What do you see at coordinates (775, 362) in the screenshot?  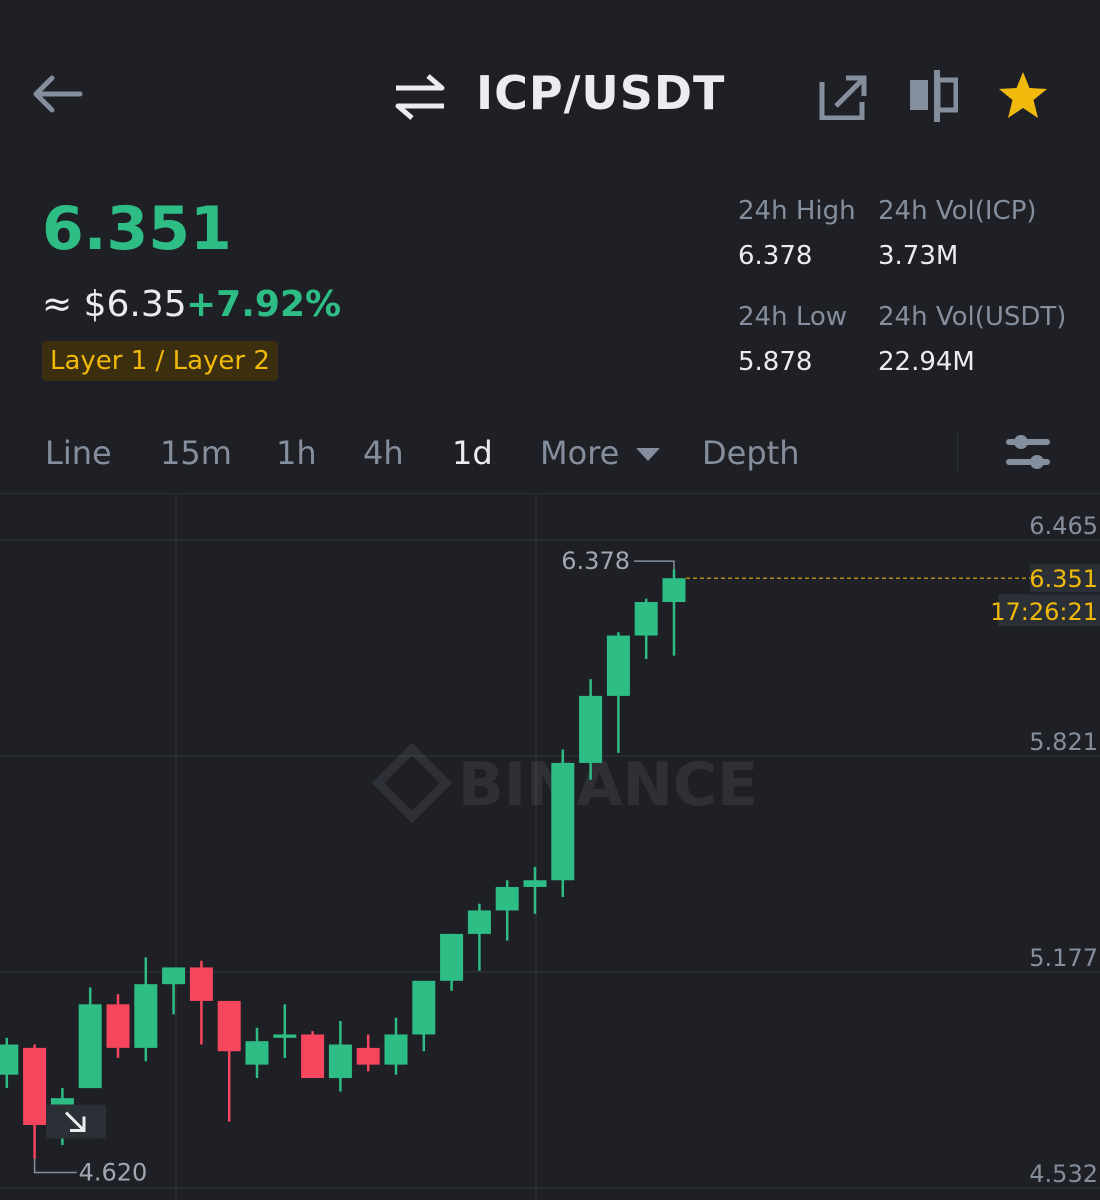 I see `low-value: 5.878` at bounding box center [775, 362].